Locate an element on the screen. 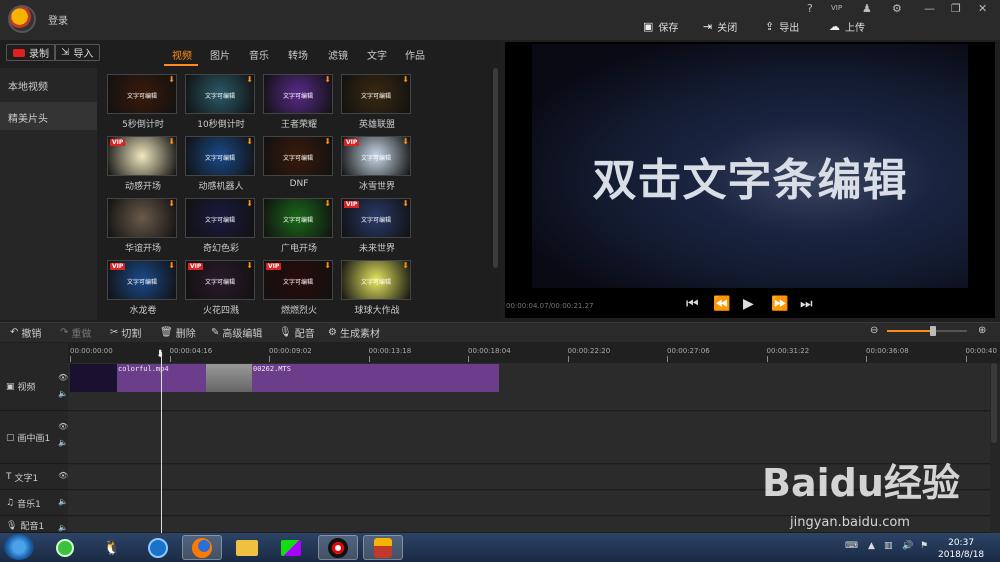 The width and height of the screenshot is (1000, 562). minimize-icon: — is located at coordinates (929, 8).